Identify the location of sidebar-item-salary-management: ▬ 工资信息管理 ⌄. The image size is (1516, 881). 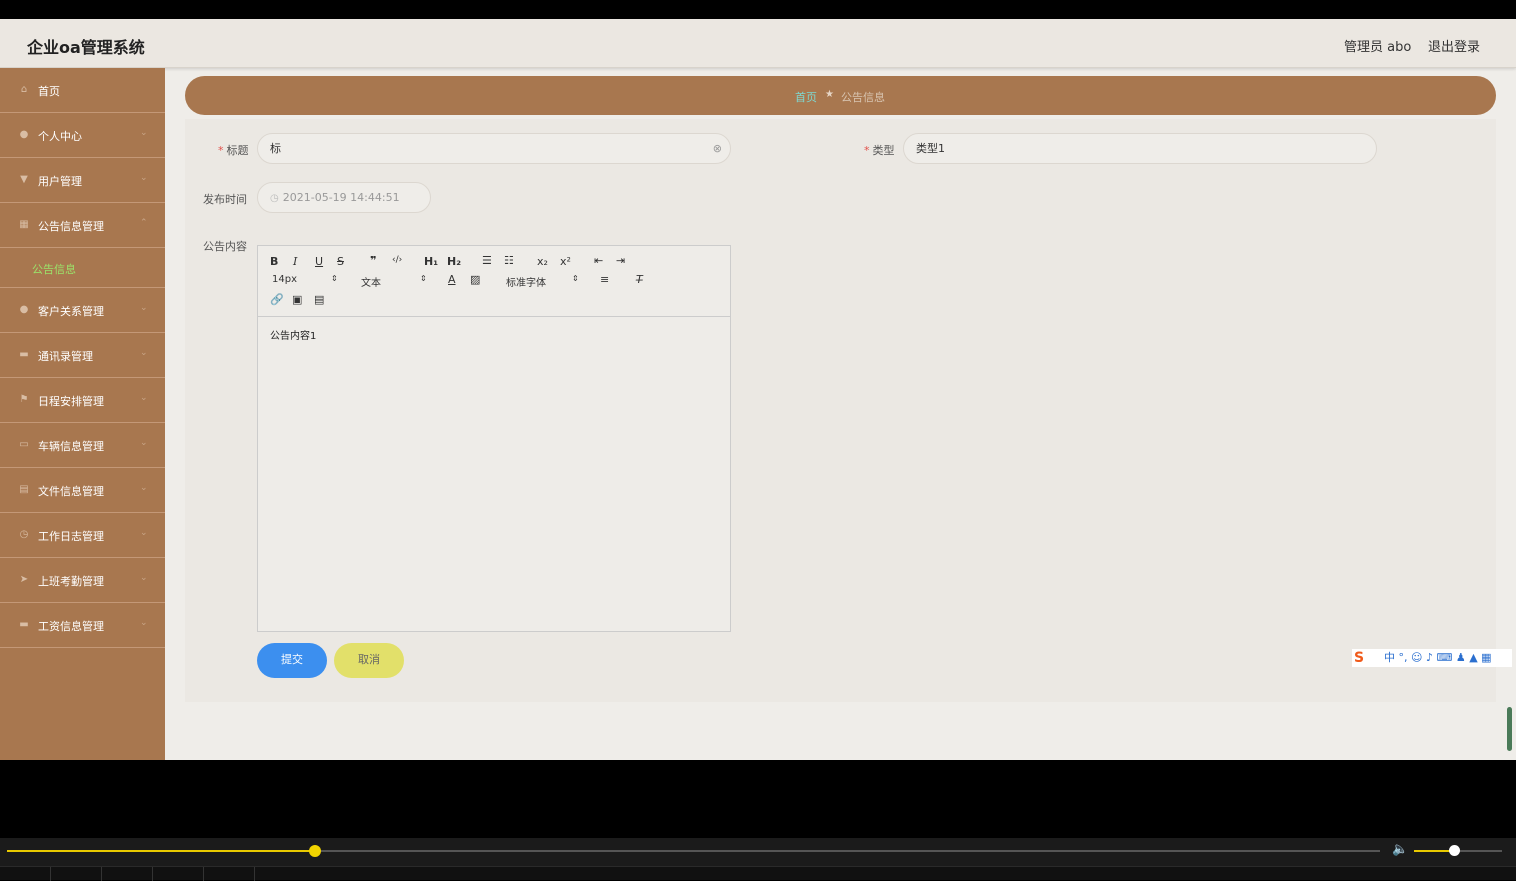
(82, 625).